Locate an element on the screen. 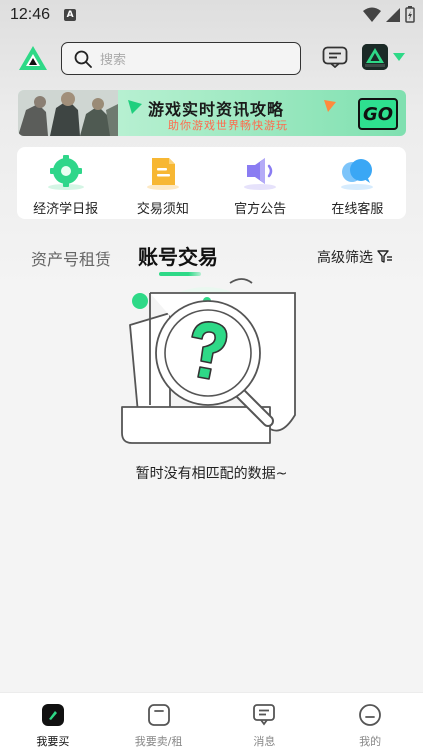 Image resolution: width=423 pixels, height=752 pixels. banner-characters-image is located at coordinates (68, 113).